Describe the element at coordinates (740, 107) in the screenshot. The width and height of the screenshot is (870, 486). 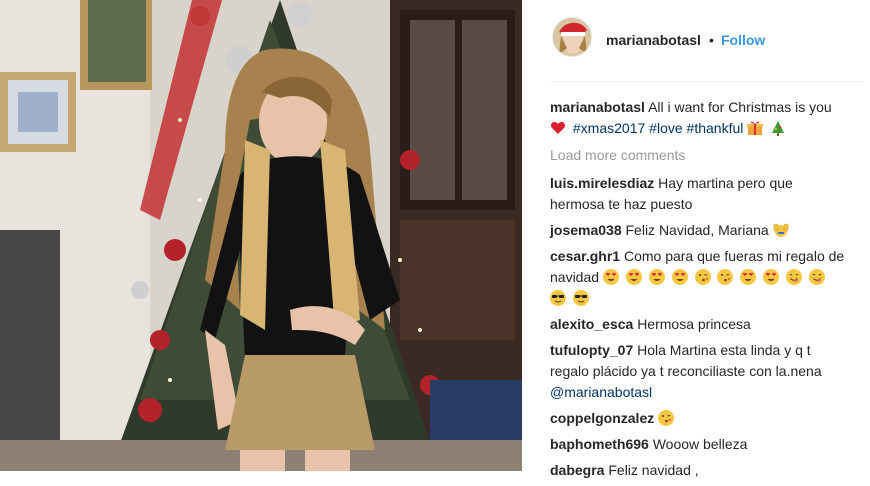
I see `caption-text: All i want for Christmas is you` at that location.